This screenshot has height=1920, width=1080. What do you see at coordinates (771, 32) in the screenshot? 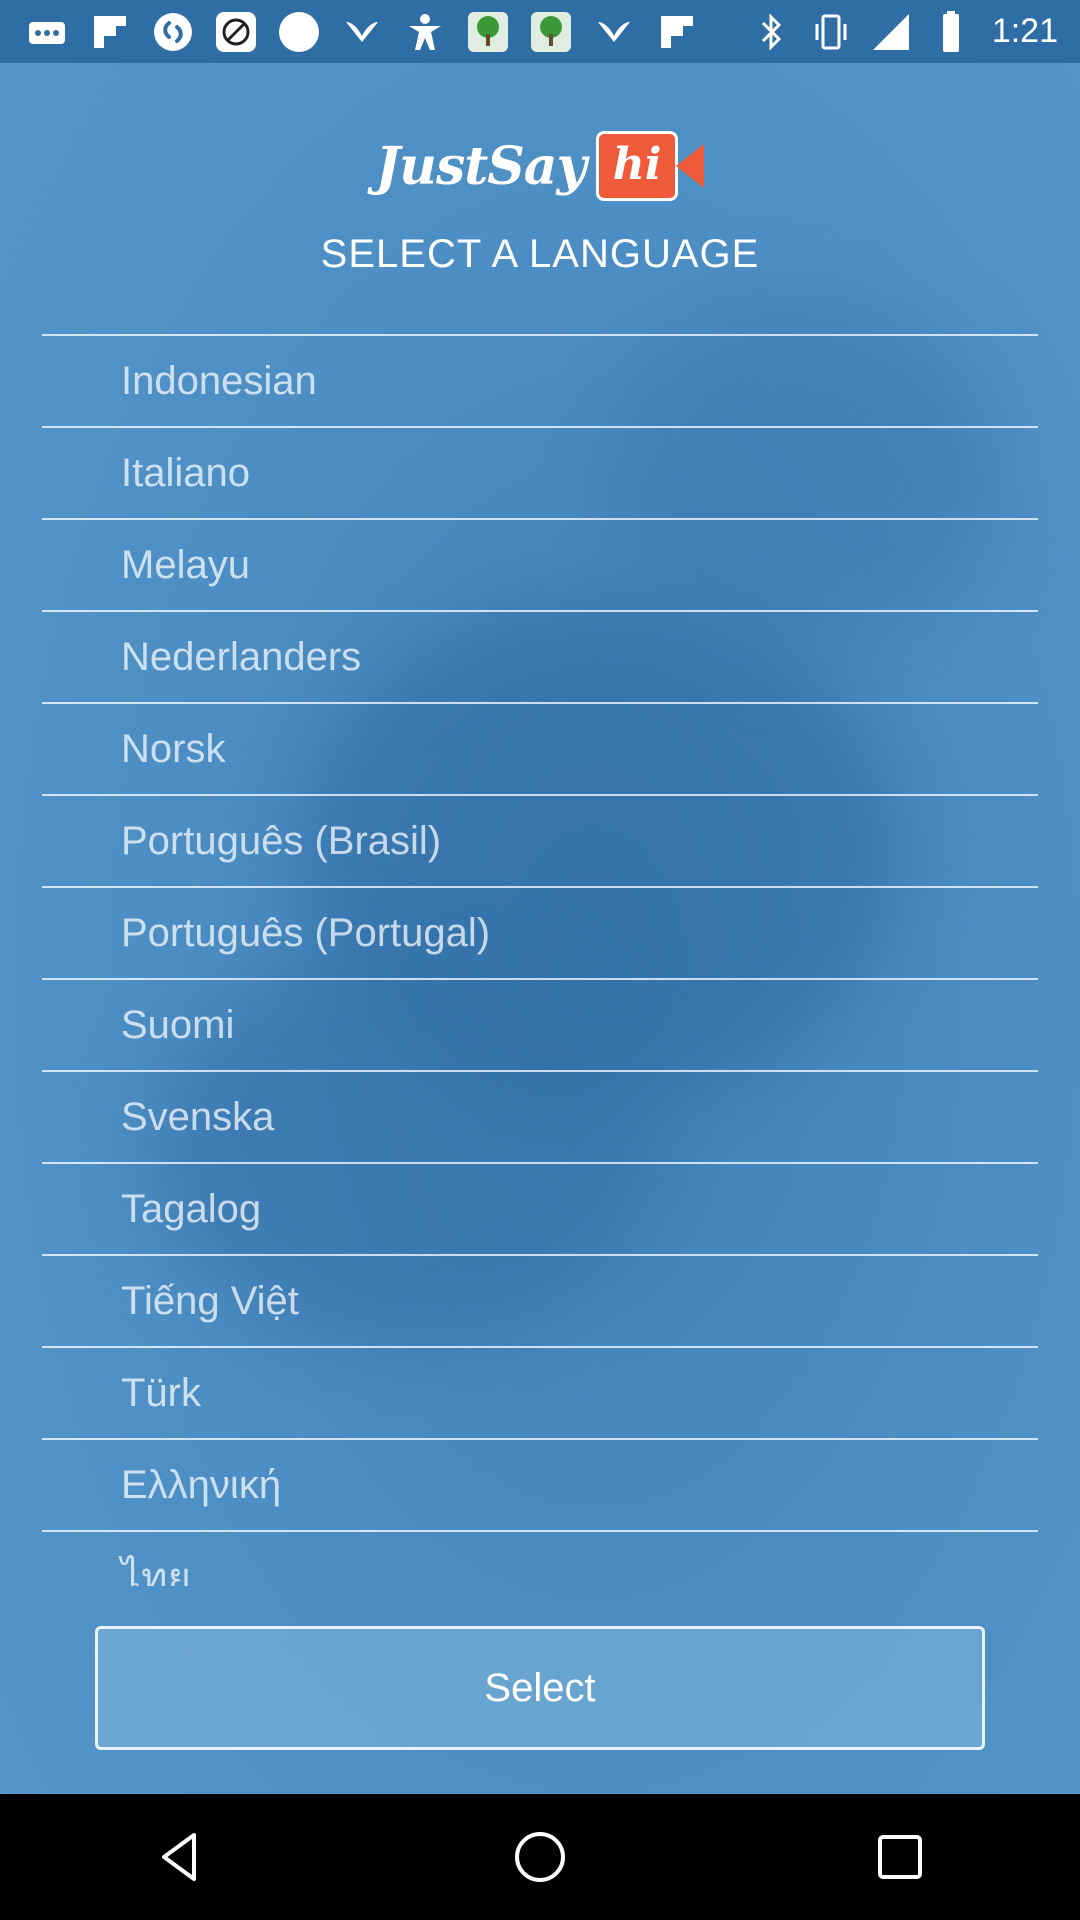
I see `bluetooth-icon` at bounding box center [771, 32].